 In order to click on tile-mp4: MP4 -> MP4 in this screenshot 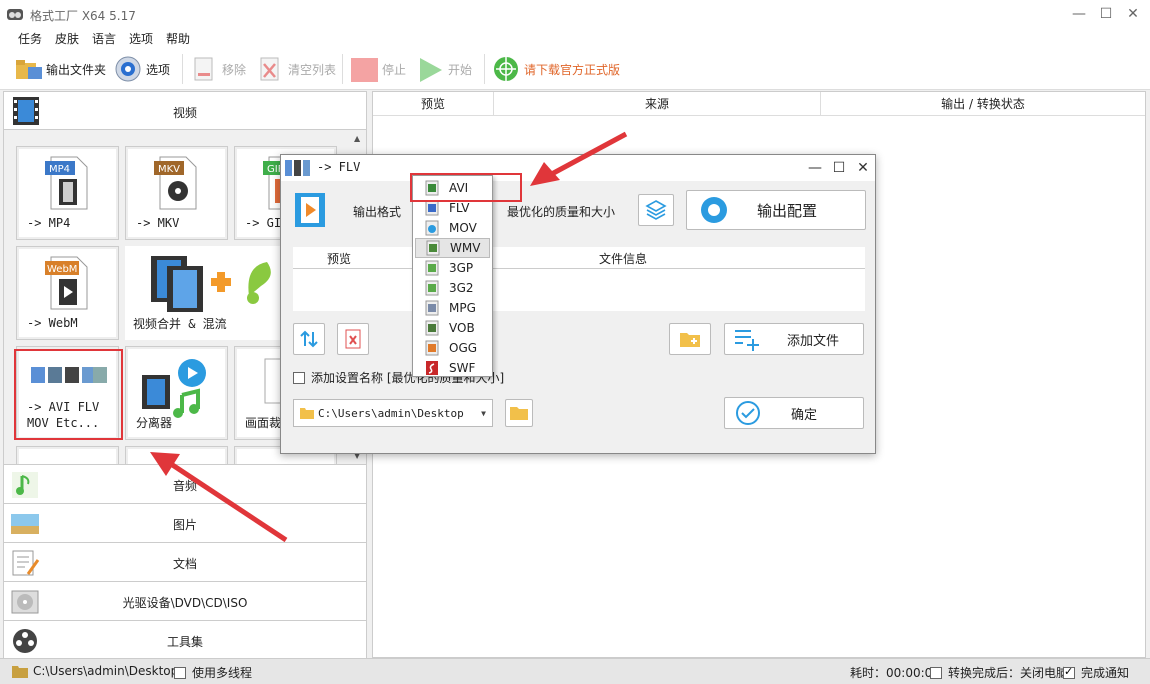, I will do `click(67, 193)`.